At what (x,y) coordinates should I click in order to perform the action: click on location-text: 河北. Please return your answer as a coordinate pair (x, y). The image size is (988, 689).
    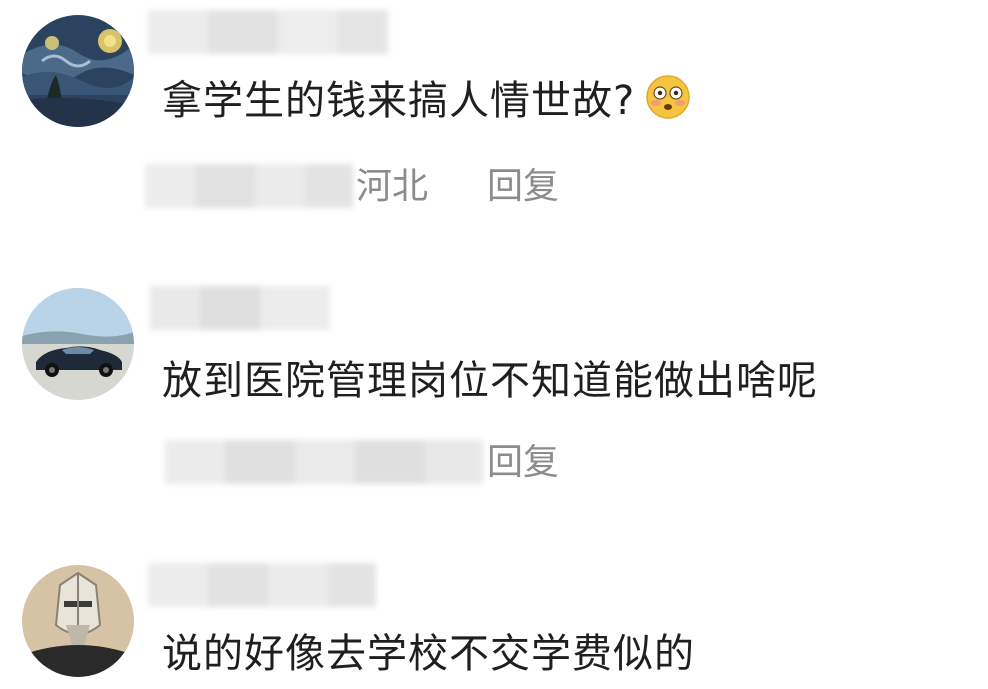
    Looking at the image, I should click on (392, 186).